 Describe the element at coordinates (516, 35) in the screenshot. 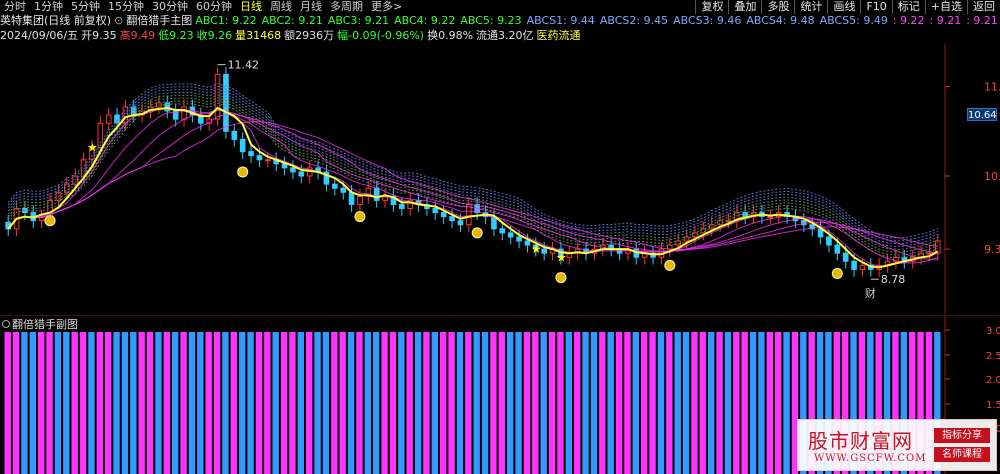

I see `float-cap-value: 3.20亿` at that location.